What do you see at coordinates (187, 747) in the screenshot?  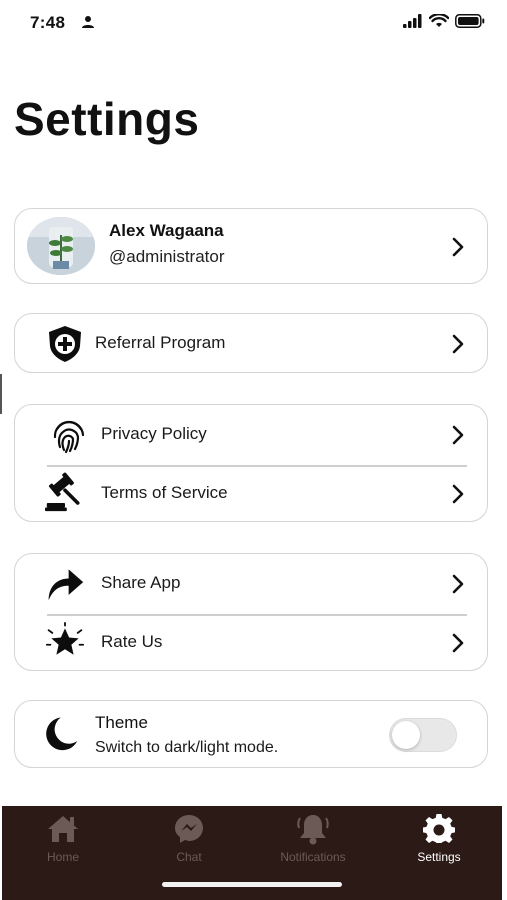 I see `theme-subtitle: Switch to dark/light mode.` at bounding box center [187, 747].